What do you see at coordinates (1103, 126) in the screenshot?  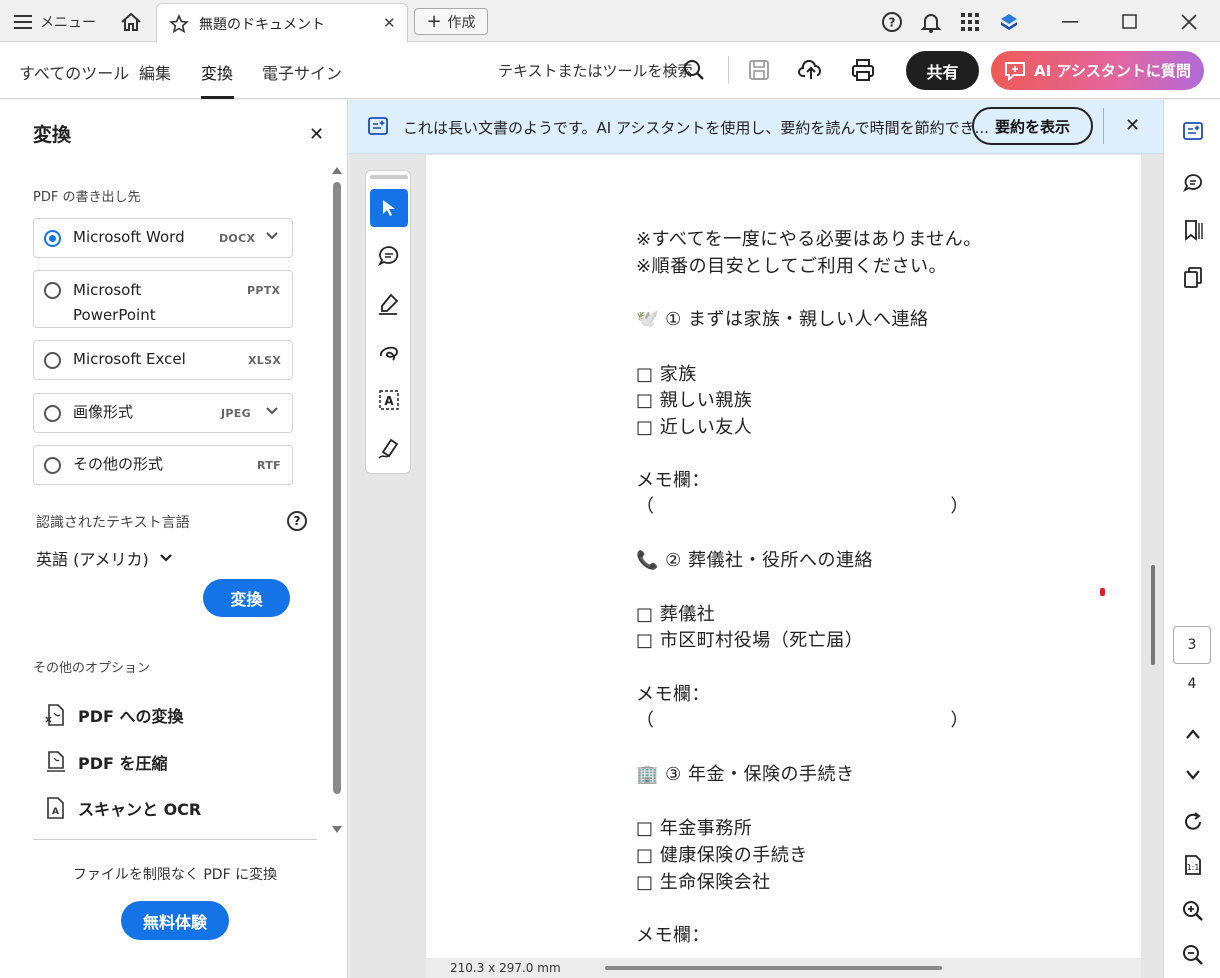 I see `banner-divider` at bounding box center [1103, 126].